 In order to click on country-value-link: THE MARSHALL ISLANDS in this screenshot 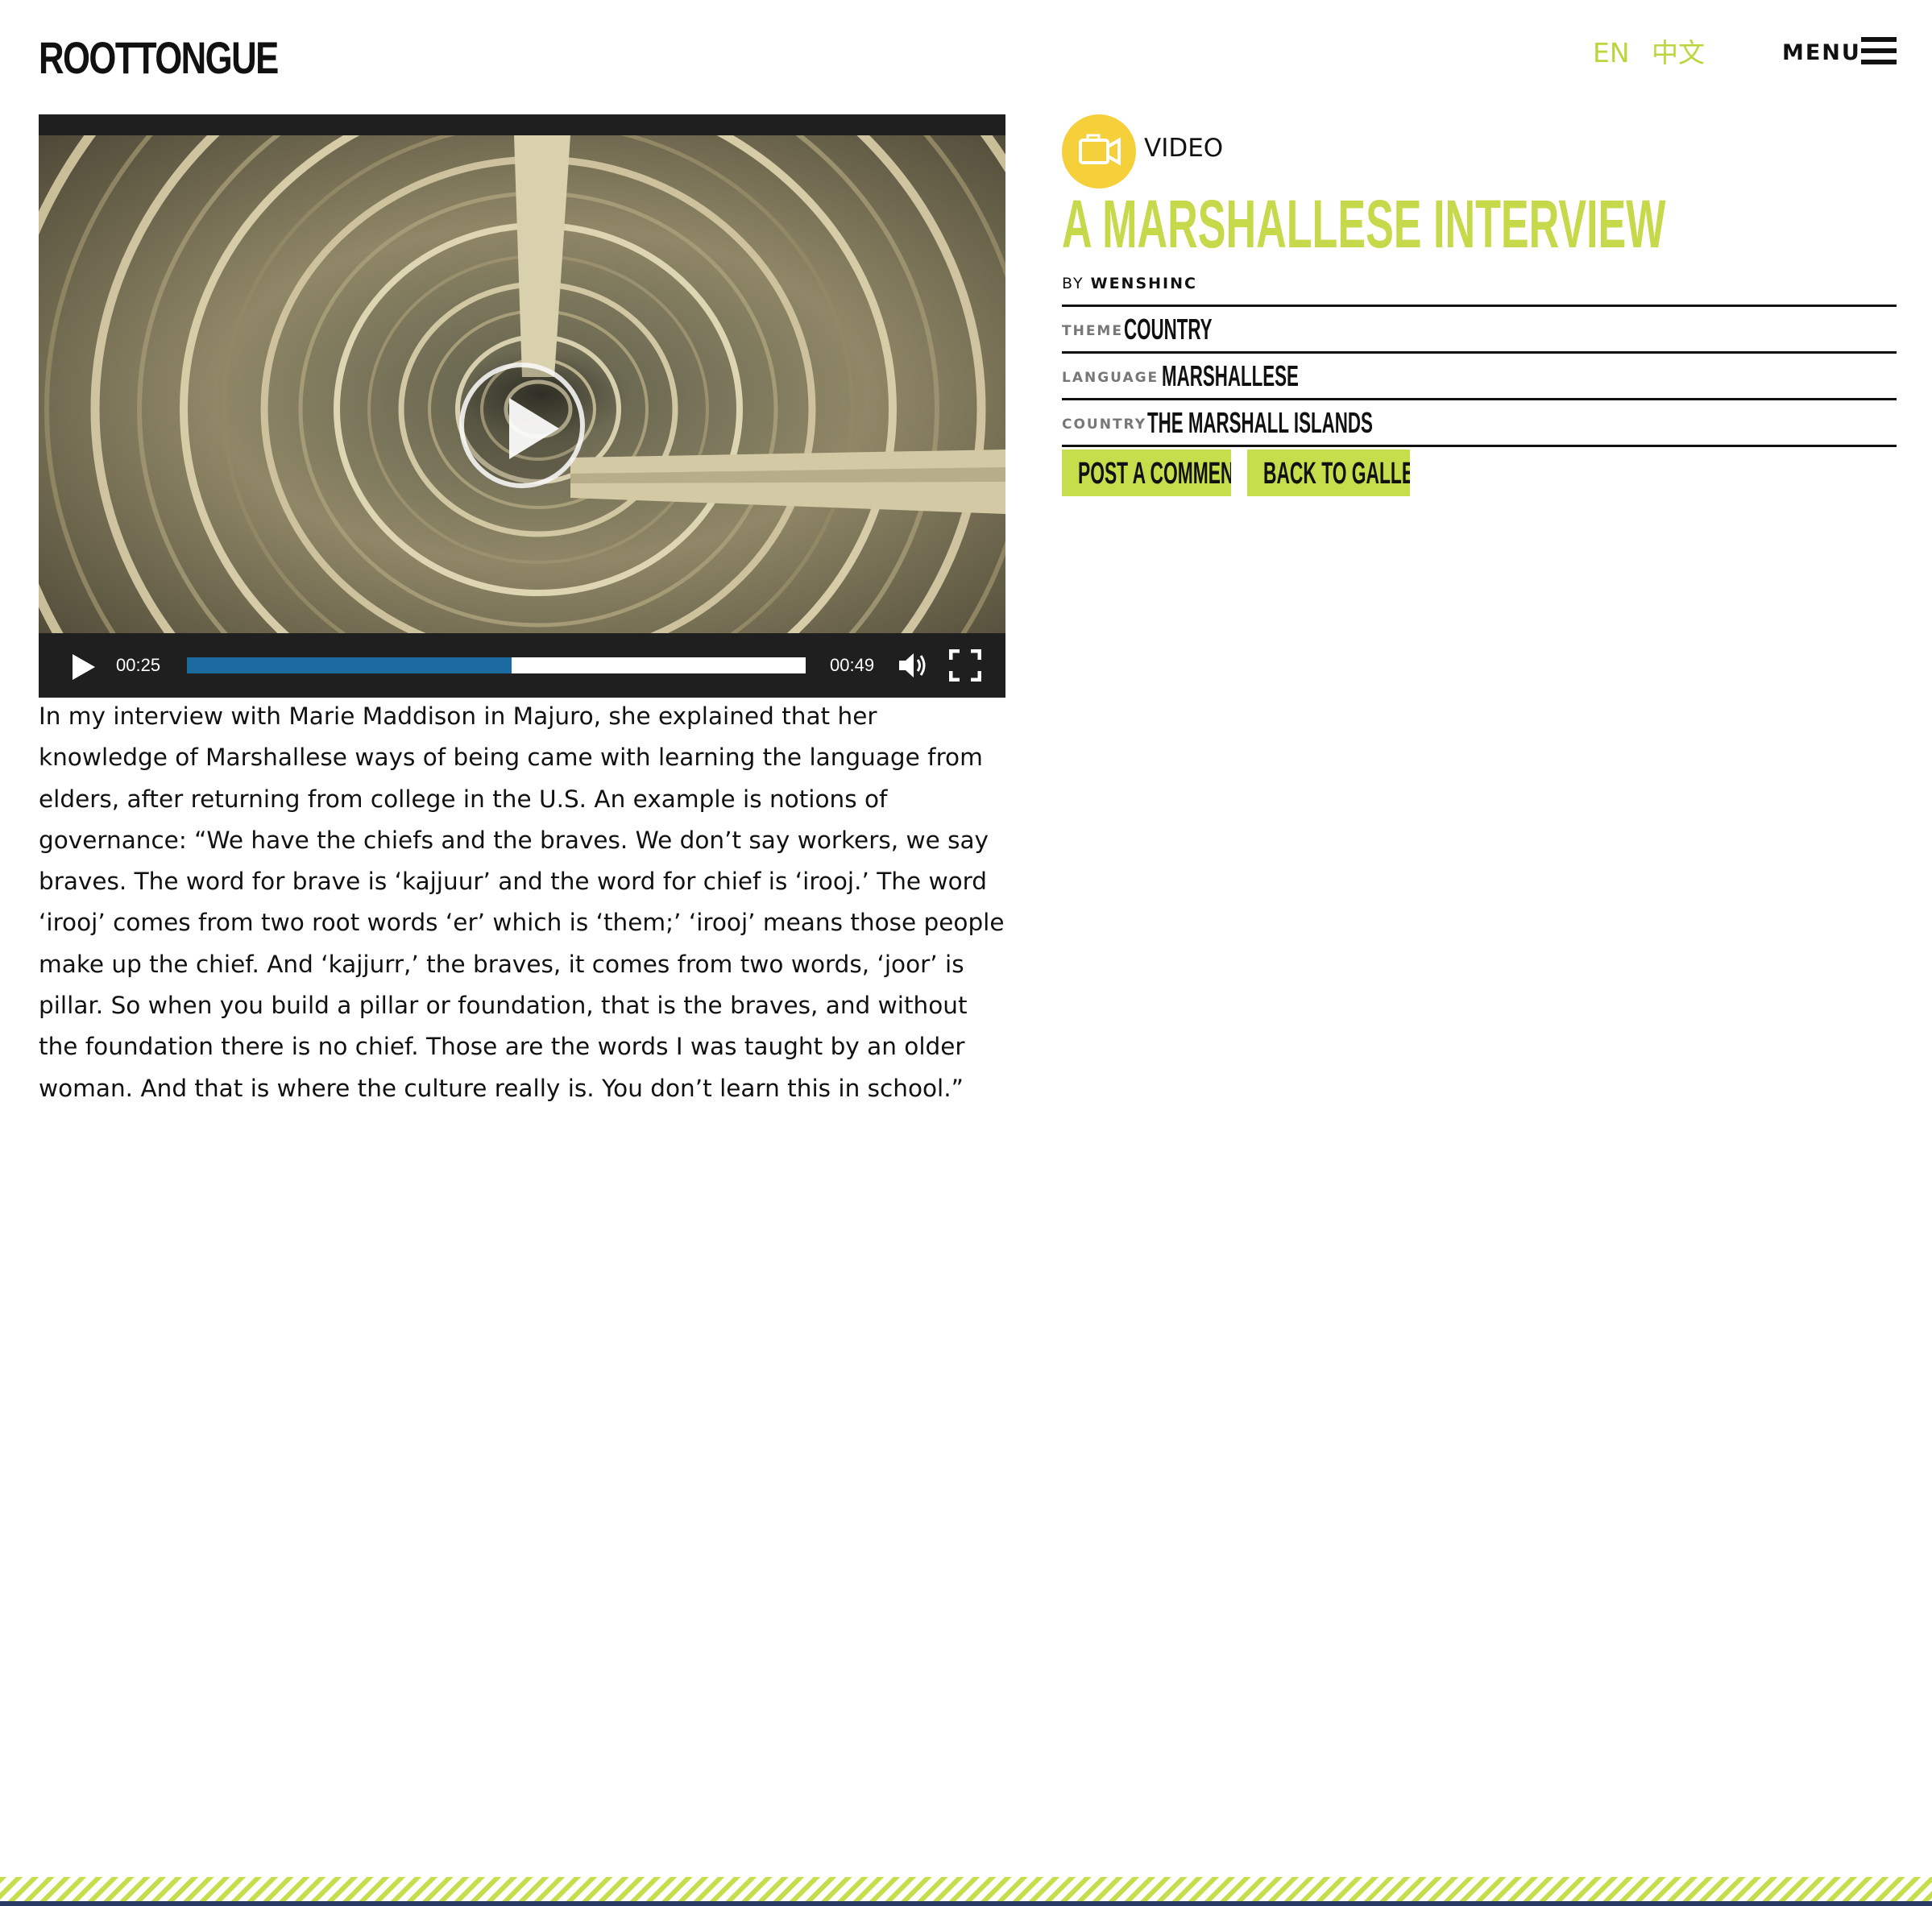, I will do `click(1260, 423)`.